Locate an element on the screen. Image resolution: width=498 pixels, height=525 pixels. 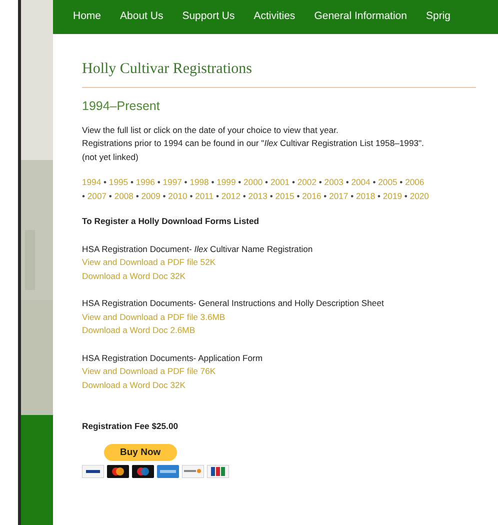
year-link: 2010 is located at coordinates (178, 195).